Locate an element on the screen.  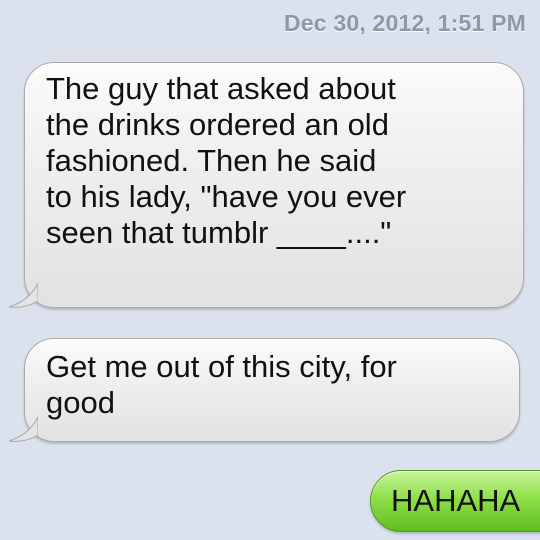
message-text: Get me out of this city, for good is located at coordinates (221, 384).